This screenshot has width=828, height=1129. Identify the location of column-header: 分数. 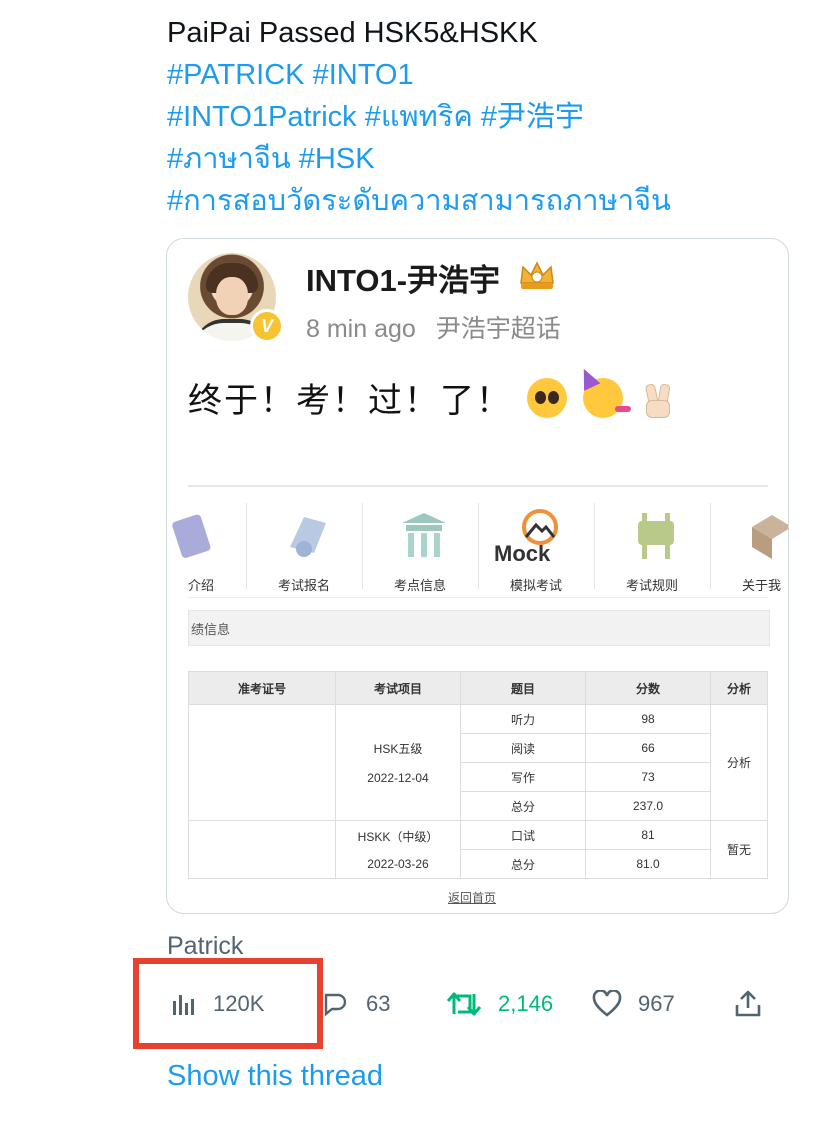
(648, 688).